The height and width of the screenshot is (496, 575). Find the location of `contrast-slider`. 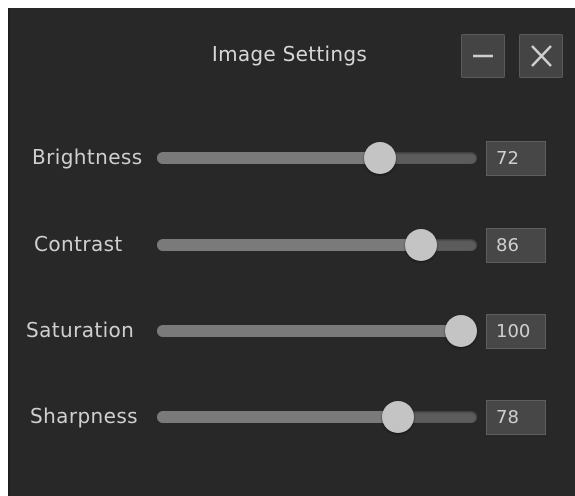

contrast-slider is located at coordinates (317, 245).